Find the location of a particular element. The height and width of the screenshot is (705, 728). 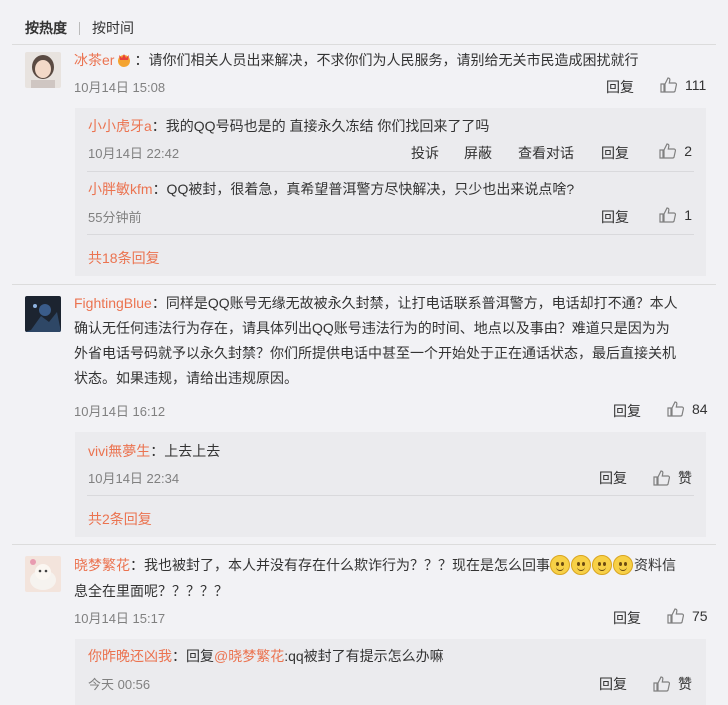

comment-body: 资料信 is located at coordinates (655, 565).